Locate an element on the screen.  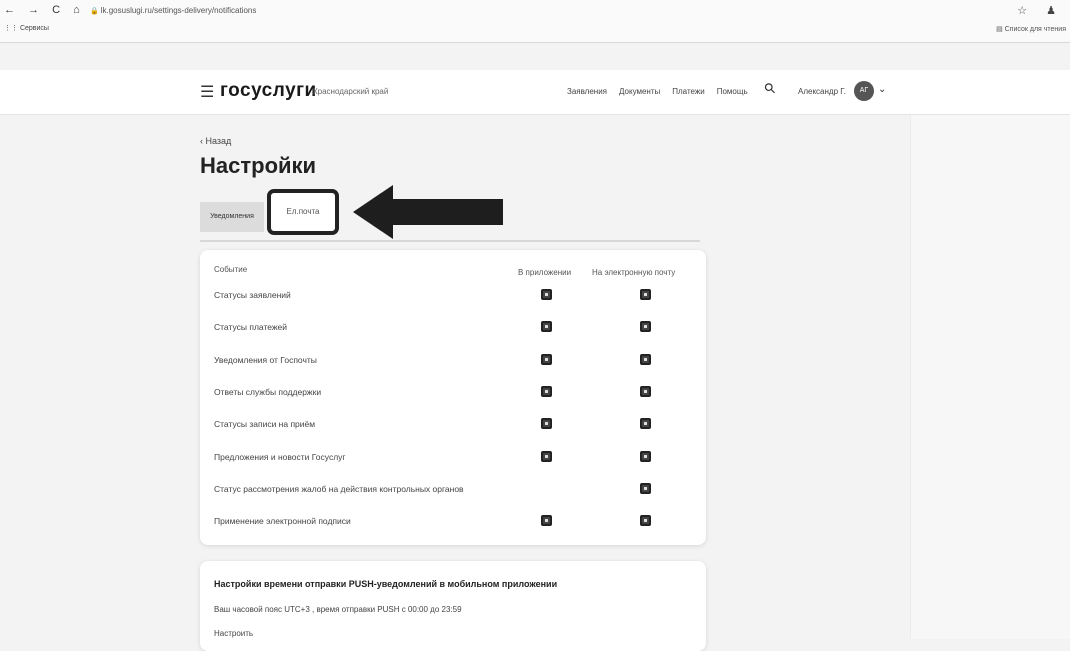
chevron-down-icon: ⌄ is located at coordinates (882, 89).